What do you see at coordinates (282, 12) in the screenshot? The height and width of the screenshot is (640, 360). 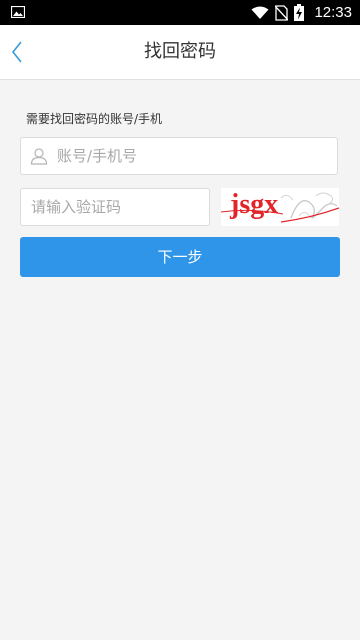 I see `no-sim-icon` at bounding box center [282, 12].